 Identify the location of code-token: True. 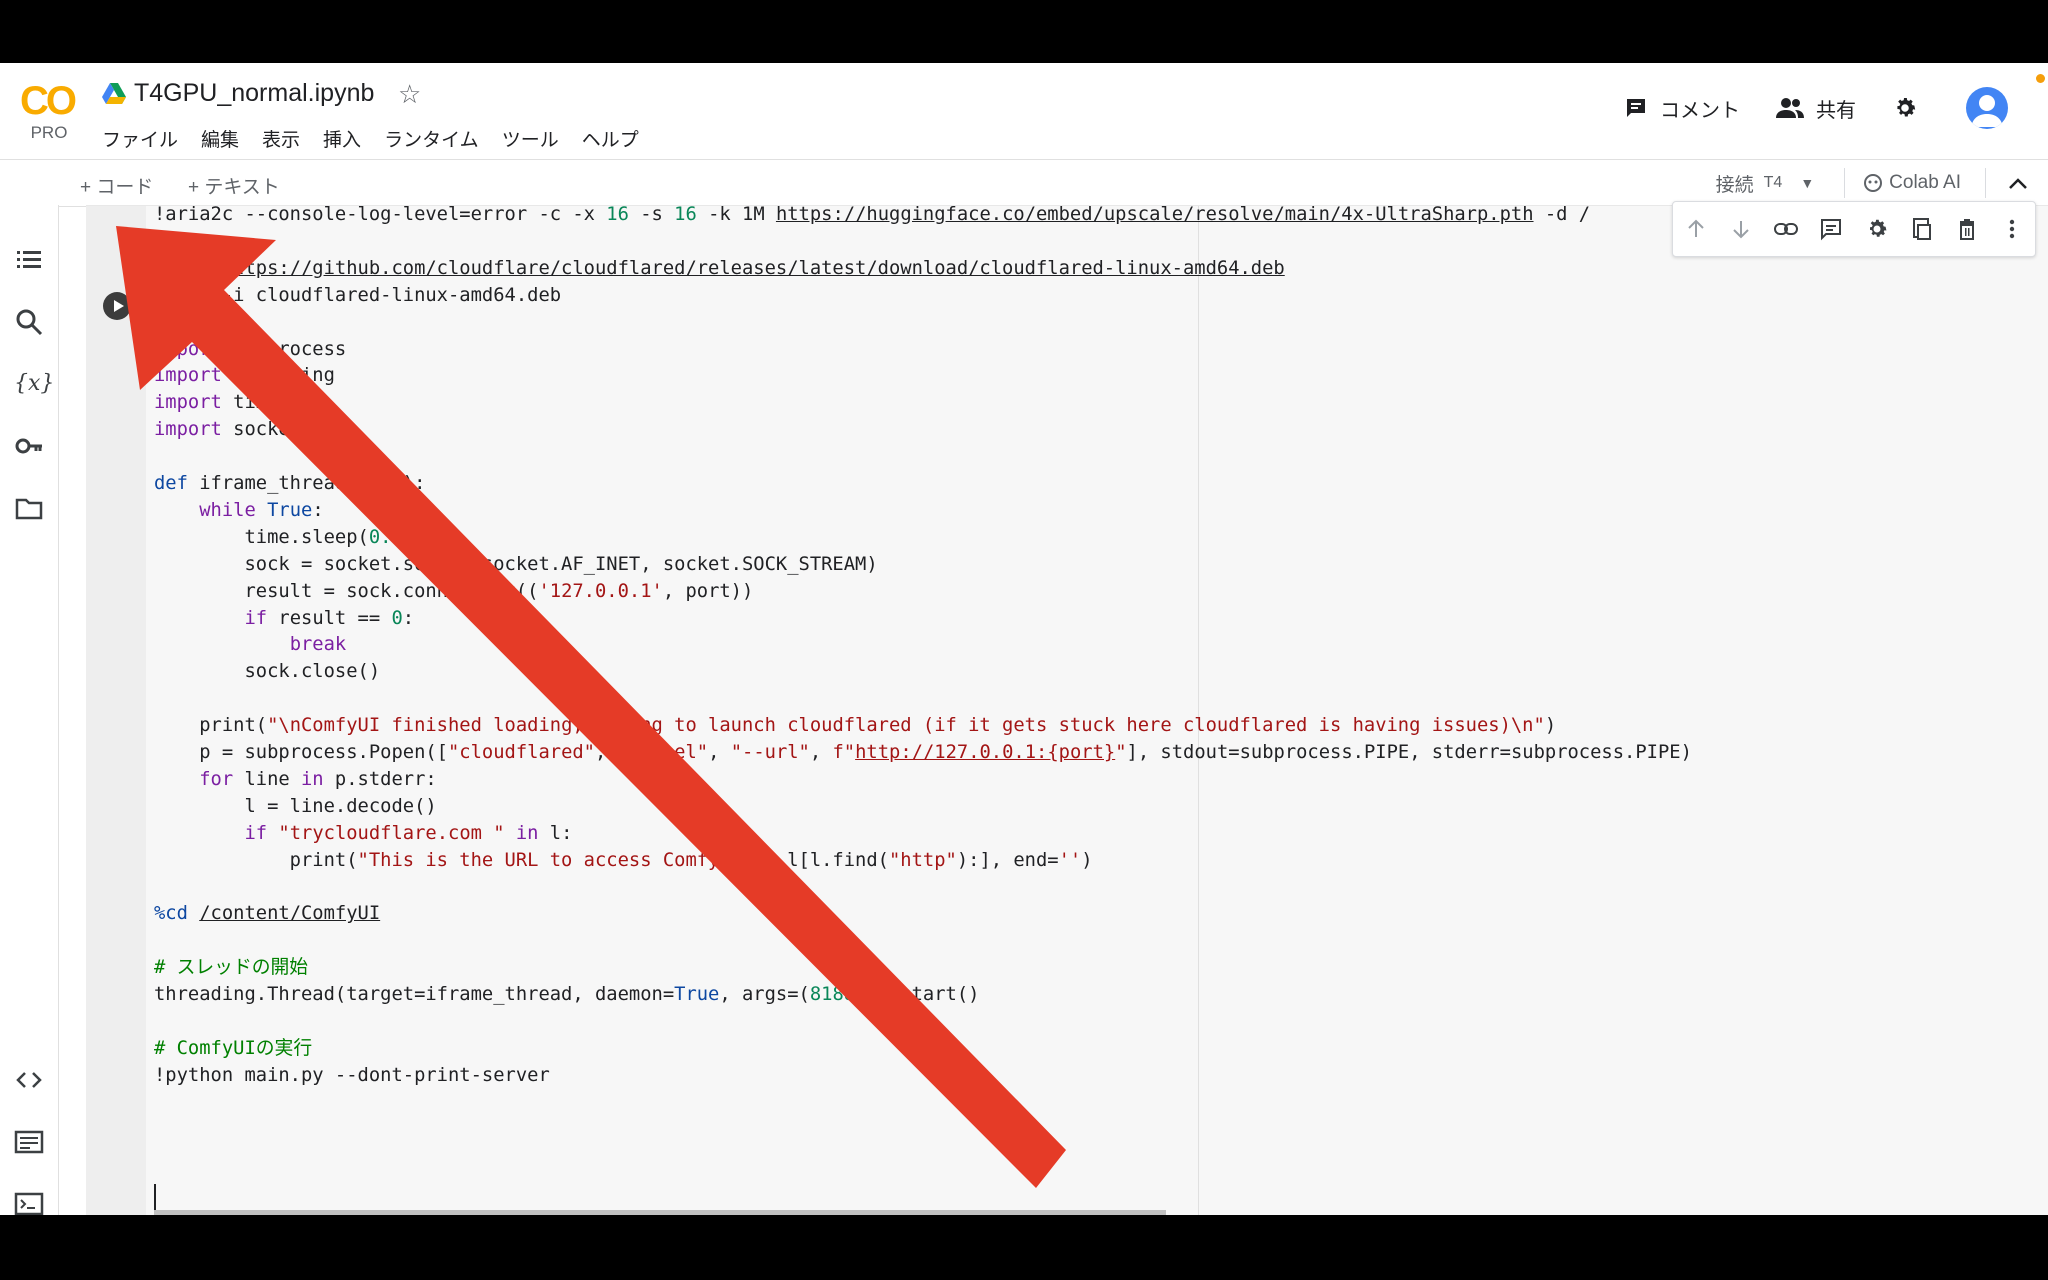
(697, 995).